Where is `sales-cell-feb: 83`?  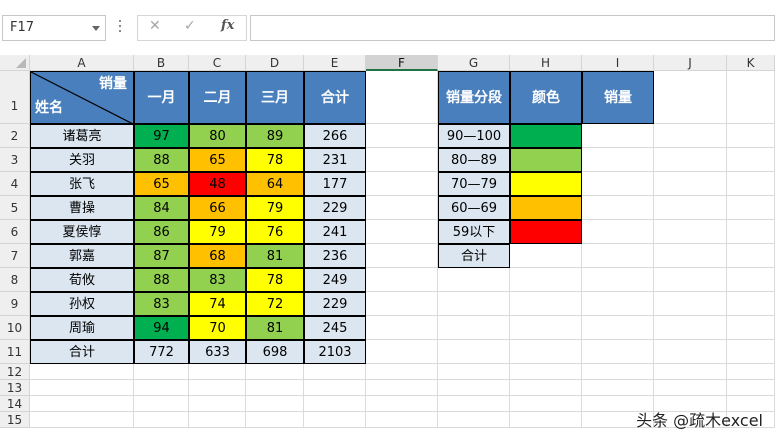 sales-cell-feb: 83 is located at coordinates (217, 280).